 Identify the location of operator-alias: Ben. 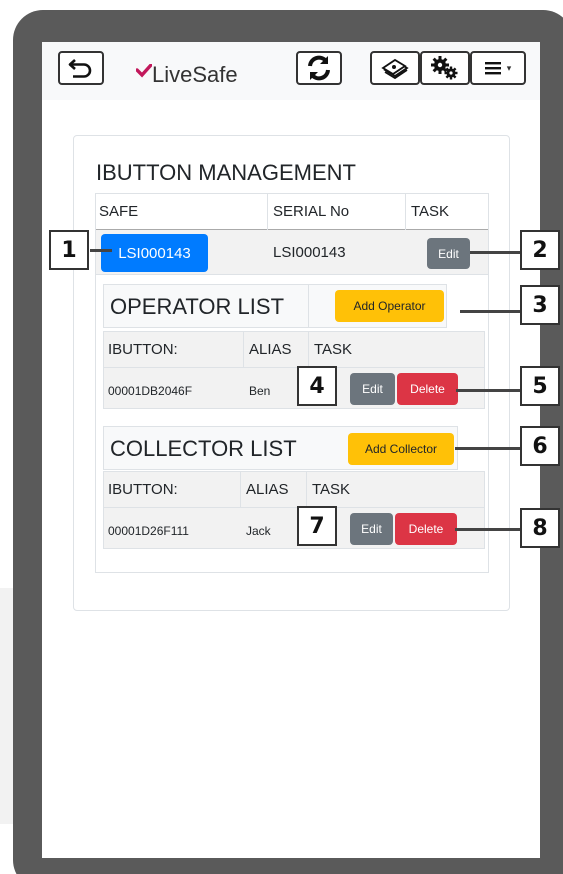
(260, 391).